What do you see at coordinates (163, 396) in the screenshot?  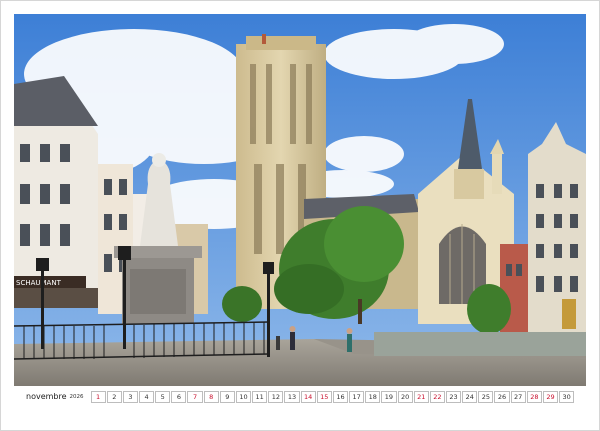 I see `day-cell: 5` at bounding box center [163, 396].